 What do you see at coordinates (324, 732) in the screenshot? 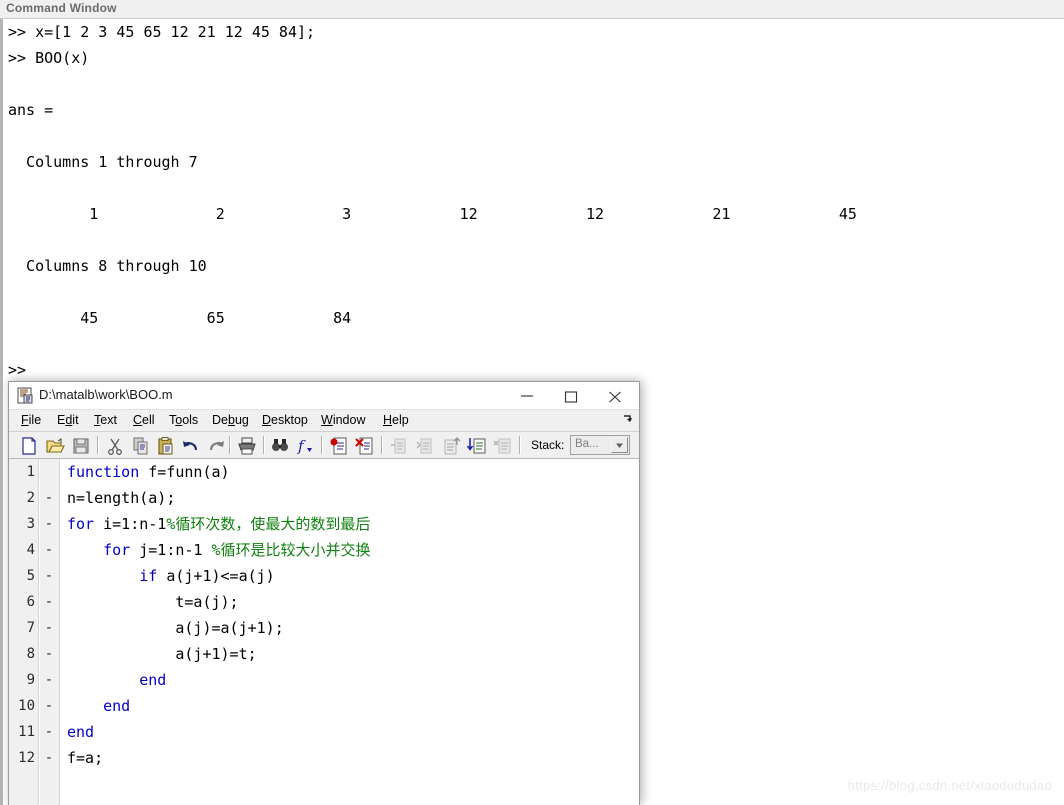
I see `code-line: 11- end` at bounding box center [324, 732].